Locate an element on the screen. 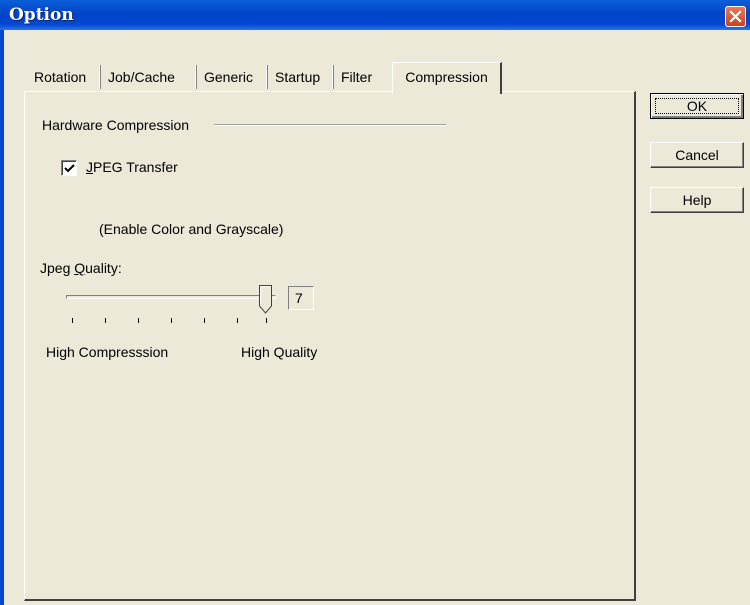  jpeg-quality-label-b: uality: is located at coordinates (103, 268).